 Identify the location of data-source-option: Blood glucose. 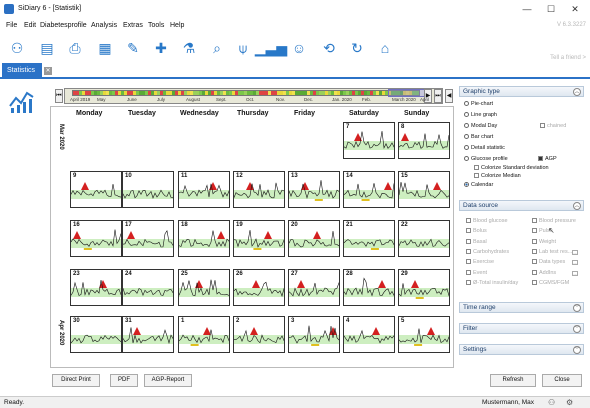
(487, 221).